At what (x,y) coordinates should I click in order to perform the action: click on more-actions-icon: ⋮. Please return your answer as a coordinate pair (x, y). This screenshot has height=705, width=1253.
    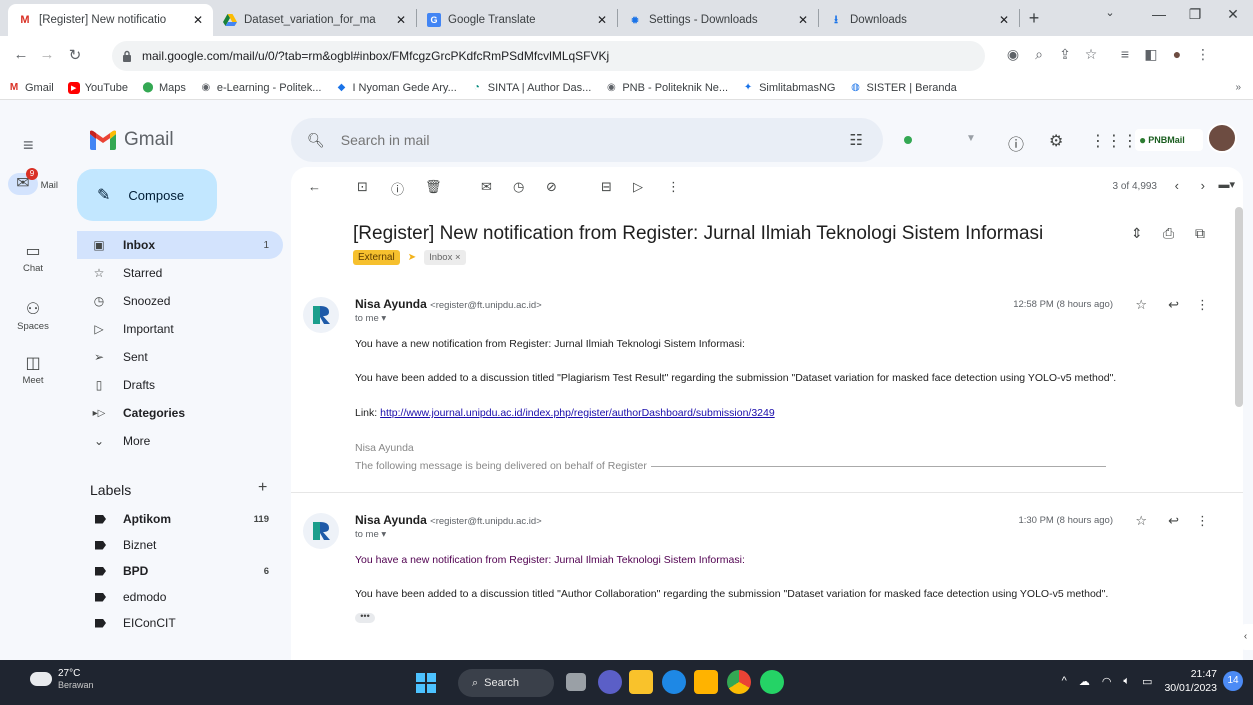
    Looking at the image, I should click on (673, 187).